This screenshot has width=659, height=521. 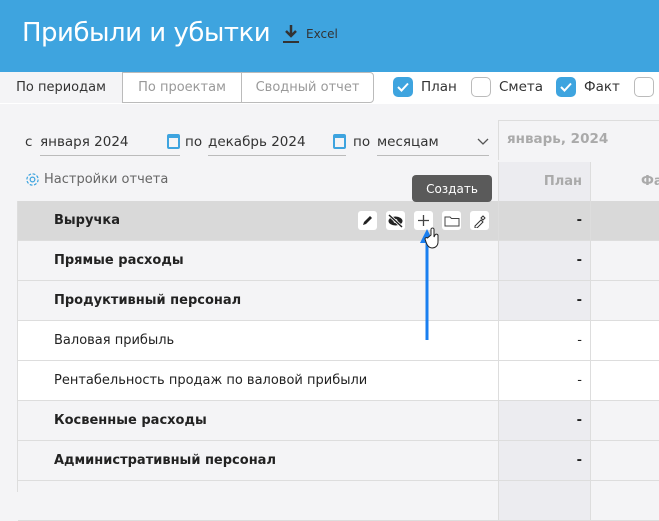 What do you see at coordinates (165, 460) in the screenshot?
I see `row-label: Административный персонал` at bounding box center [165, 460].